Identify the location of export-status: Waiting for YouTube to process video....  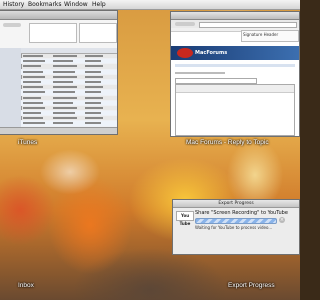
(234, 227).